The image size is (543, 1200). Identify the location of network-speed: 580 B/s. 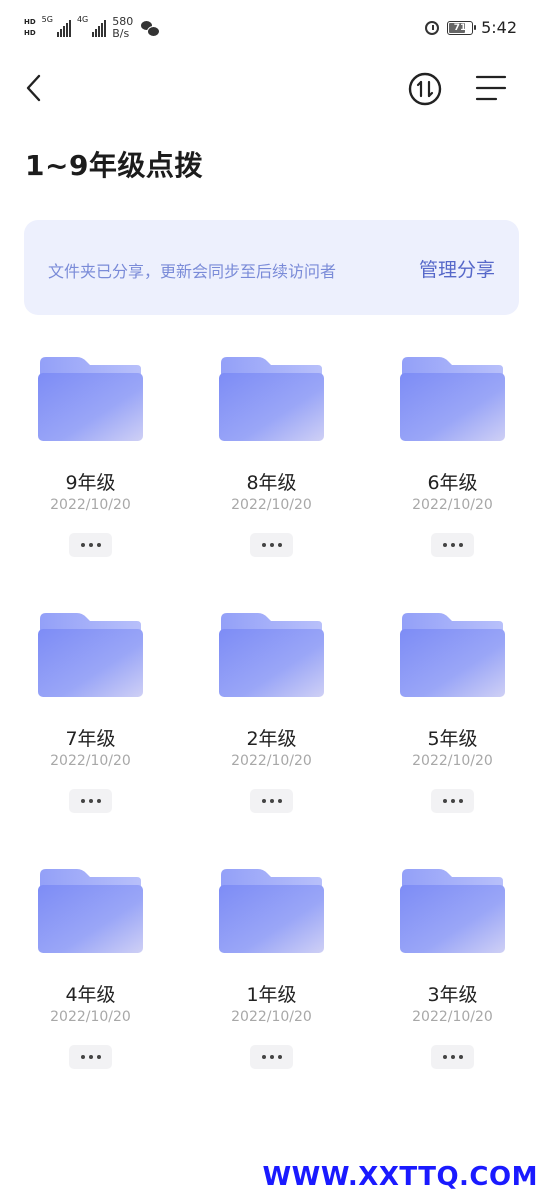
(122, 28).